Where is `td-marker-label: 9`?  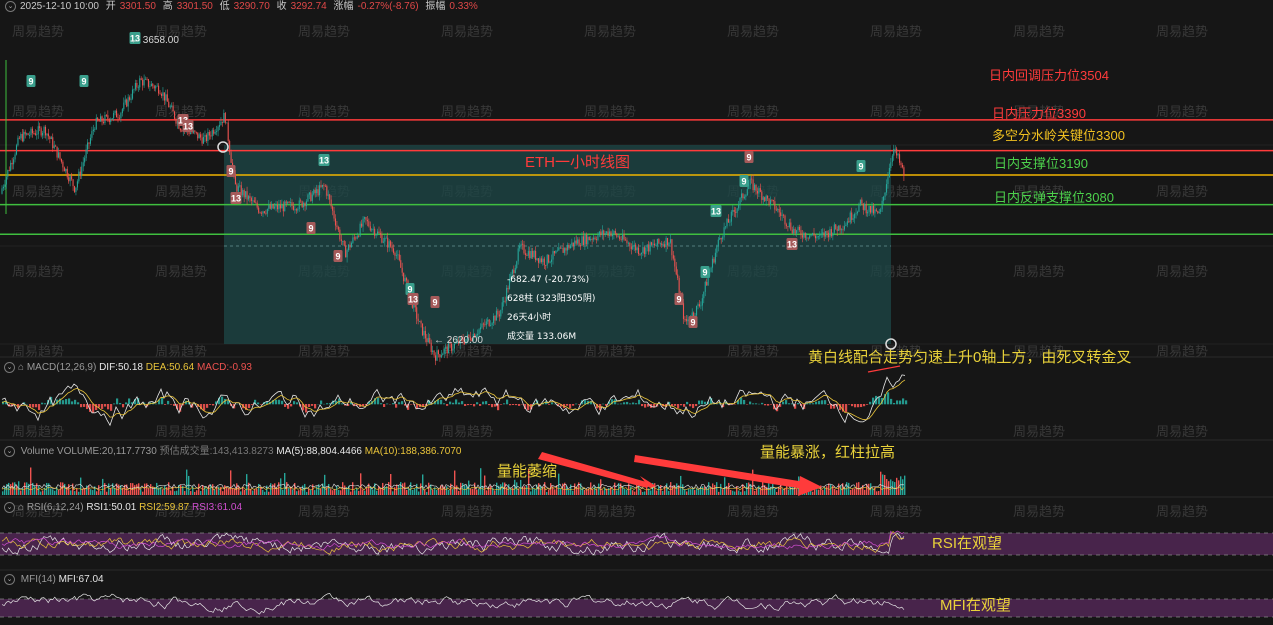 td-marker-label: 9 is located at coordinates (704, 273).